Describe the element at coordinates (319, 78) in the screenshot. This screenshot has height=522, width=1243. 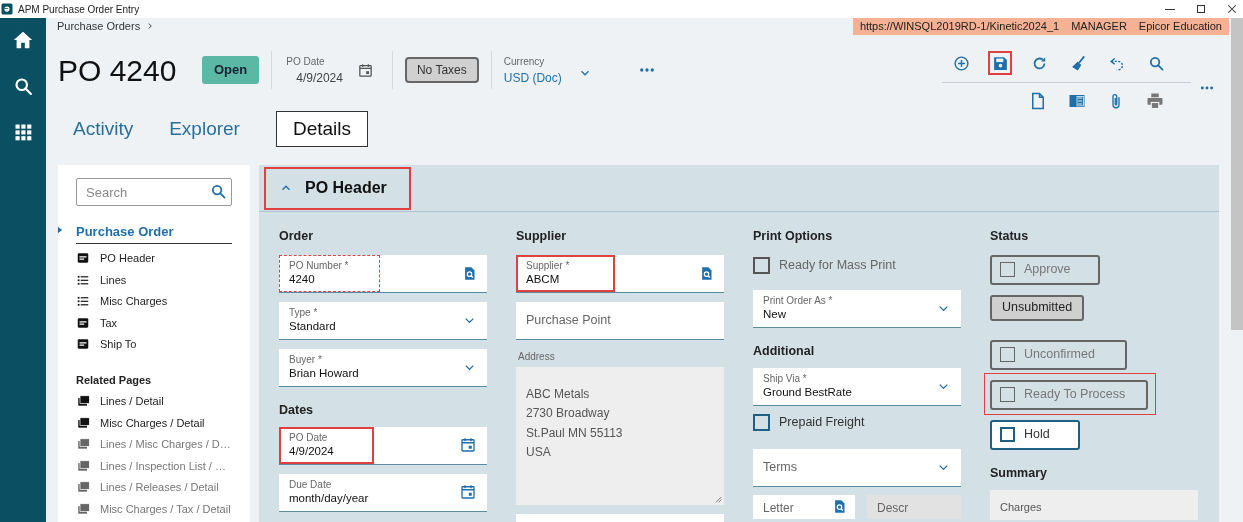
I see `field-value: 4/9/2024` at that location.